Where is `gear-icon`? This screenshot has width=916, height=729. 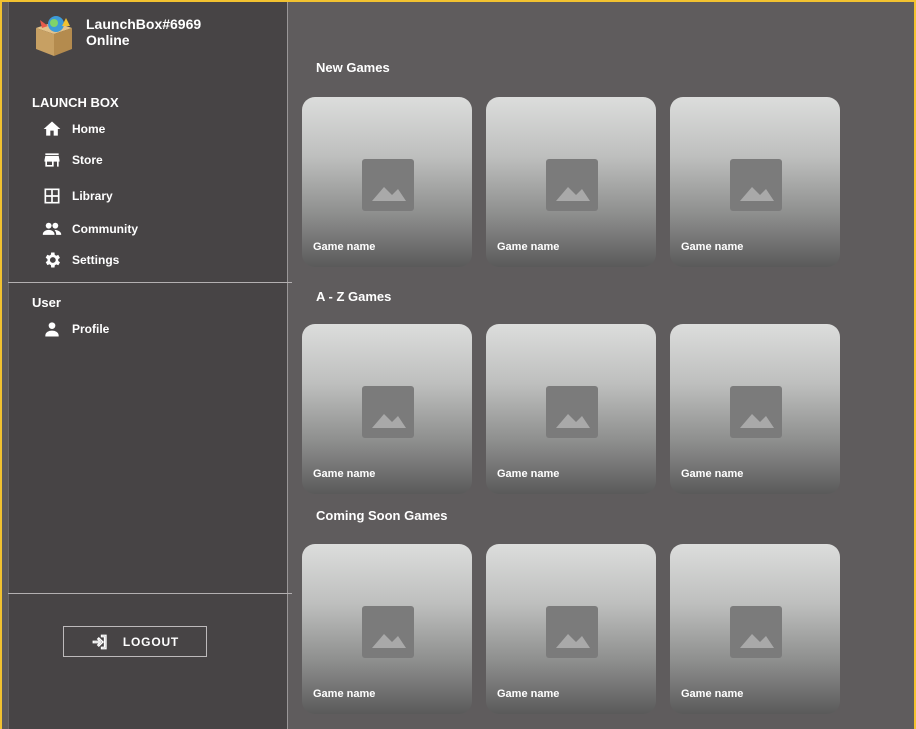 gear-icon is located at coordinates (52, 260).